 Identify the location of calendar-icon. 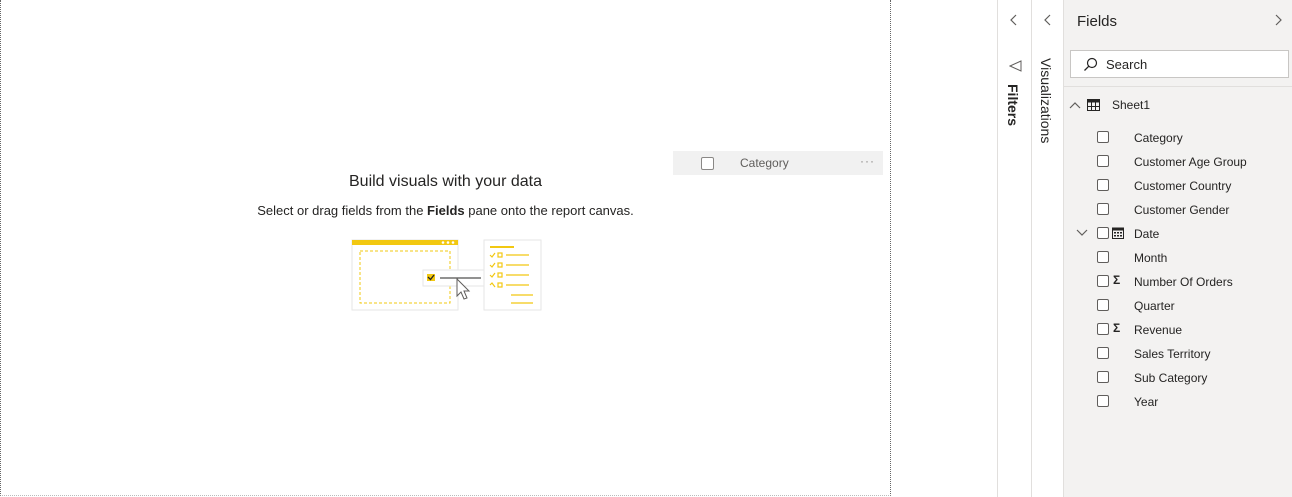
(1118, 233).